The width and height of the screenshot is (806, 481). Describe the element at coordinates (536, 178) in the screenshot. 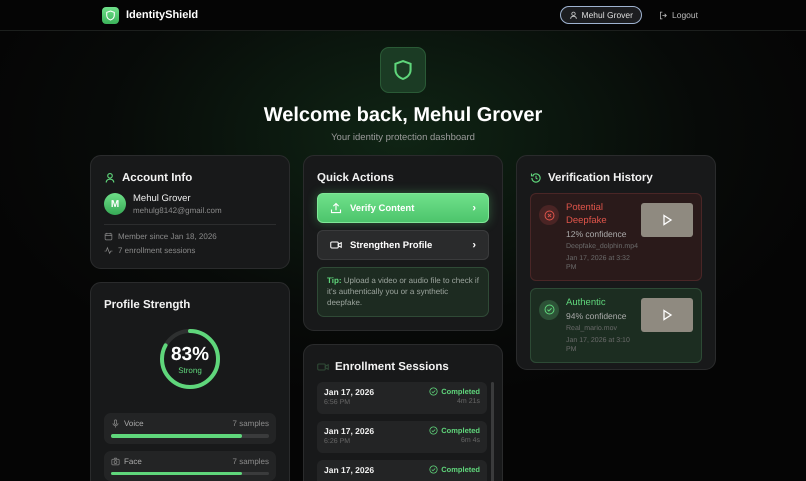

I see `history-icon` at that location.